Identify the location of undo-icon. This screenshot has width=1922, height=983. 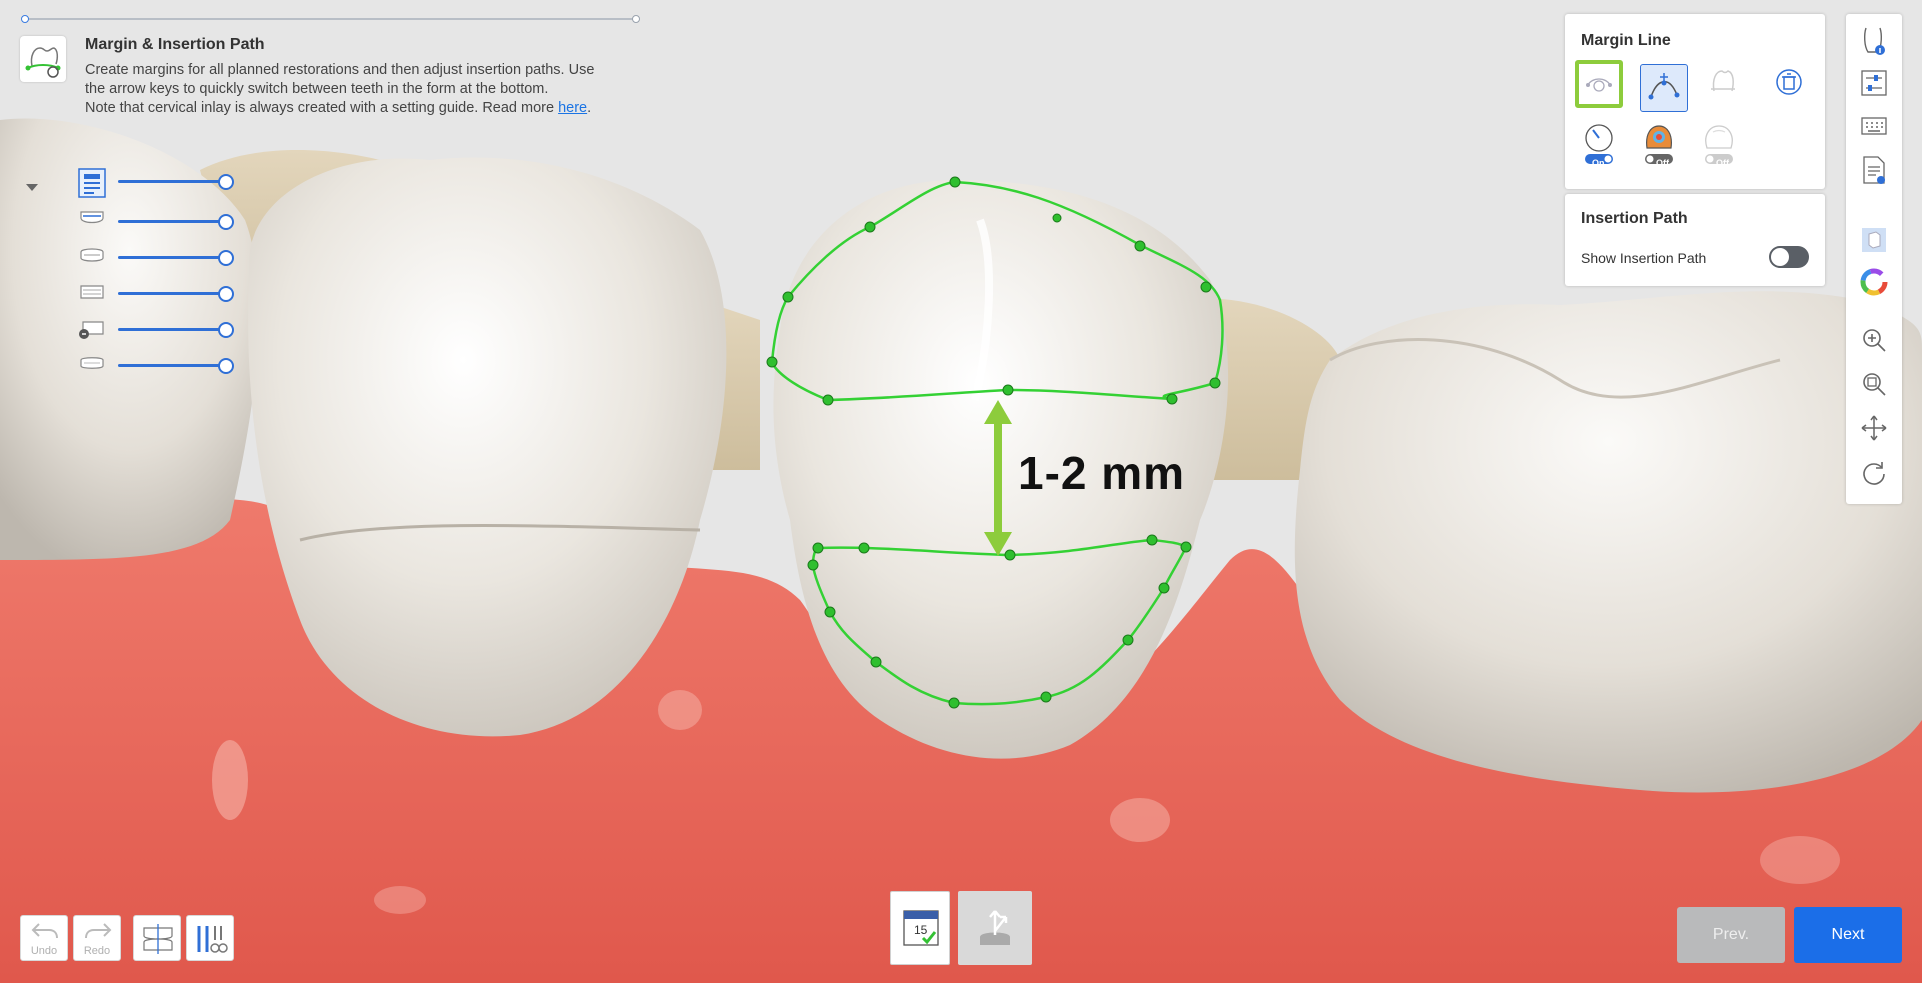
(45, 932).